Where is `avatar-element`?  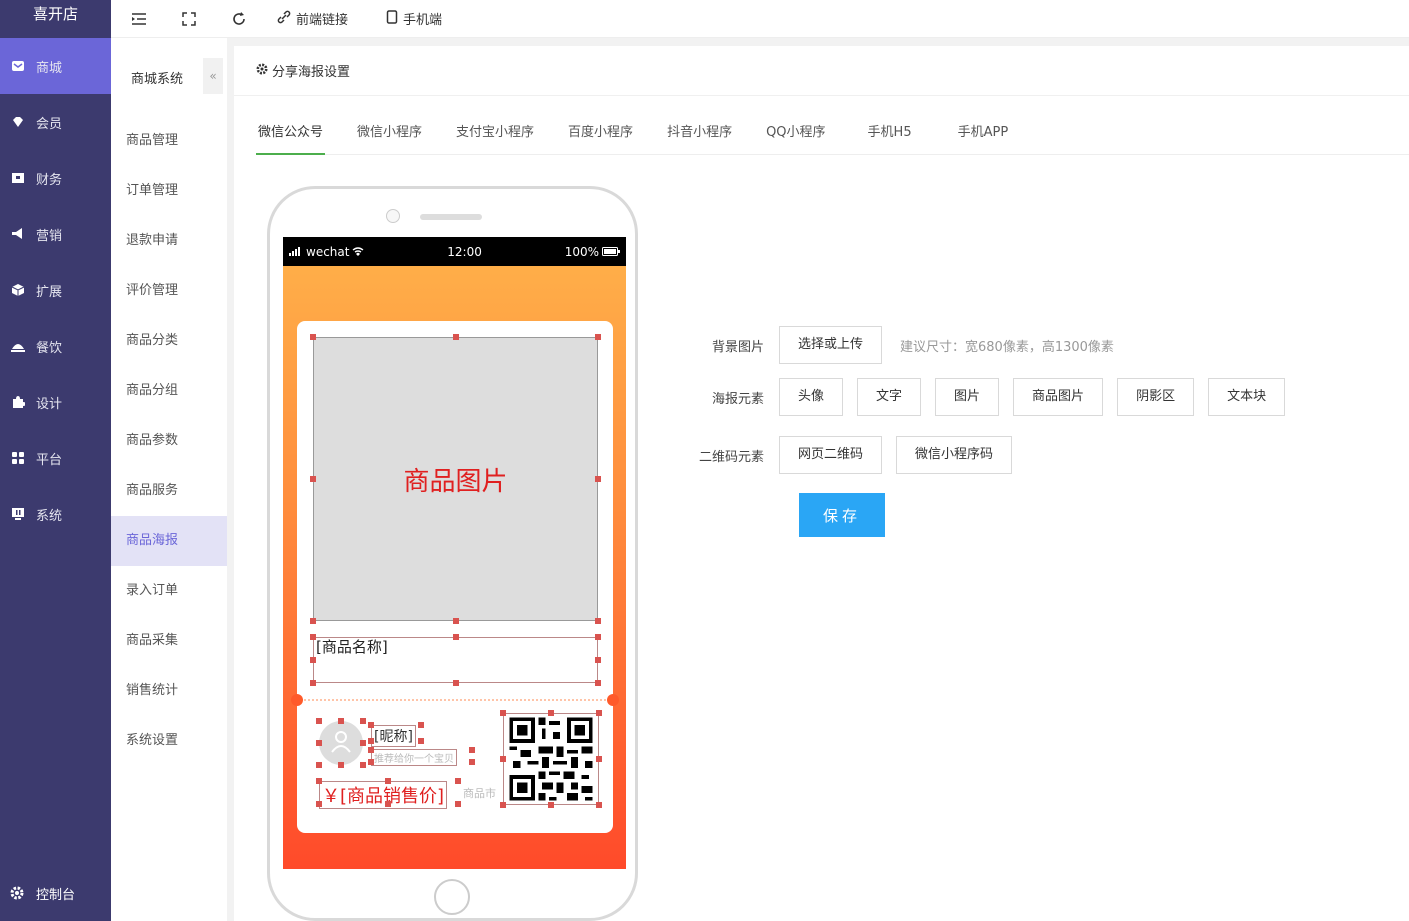 avatar-element is located at coordinates (341, 743).